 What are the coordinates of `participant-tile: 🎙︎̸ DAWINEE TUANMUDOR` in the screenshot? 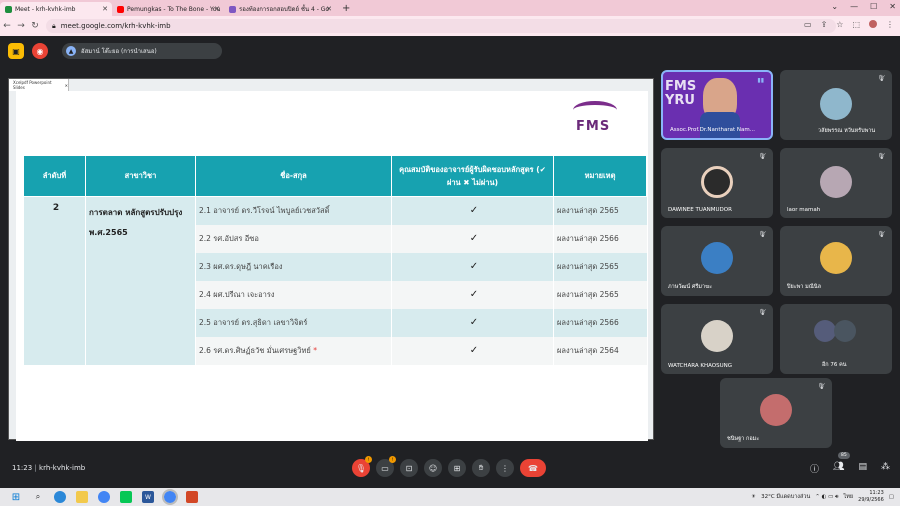 It's located at (717, 183).